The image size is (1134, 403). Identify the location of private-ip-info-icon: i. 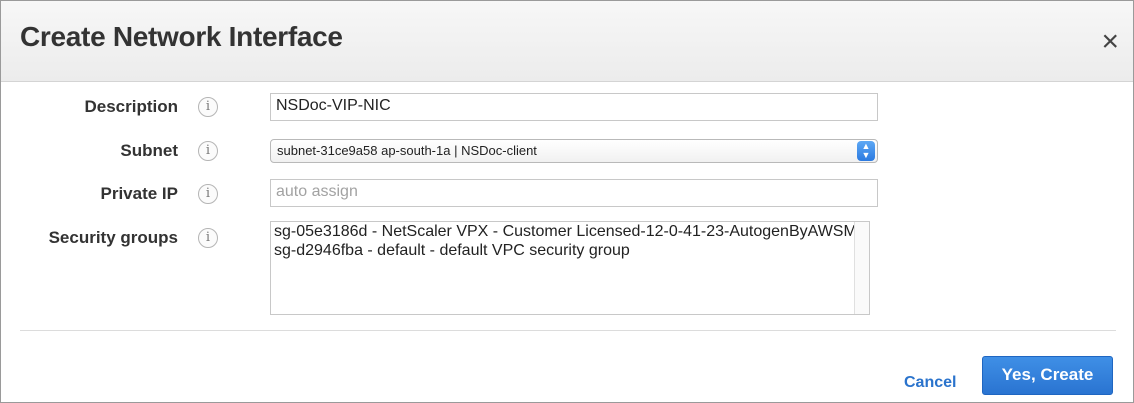
(208, 194).